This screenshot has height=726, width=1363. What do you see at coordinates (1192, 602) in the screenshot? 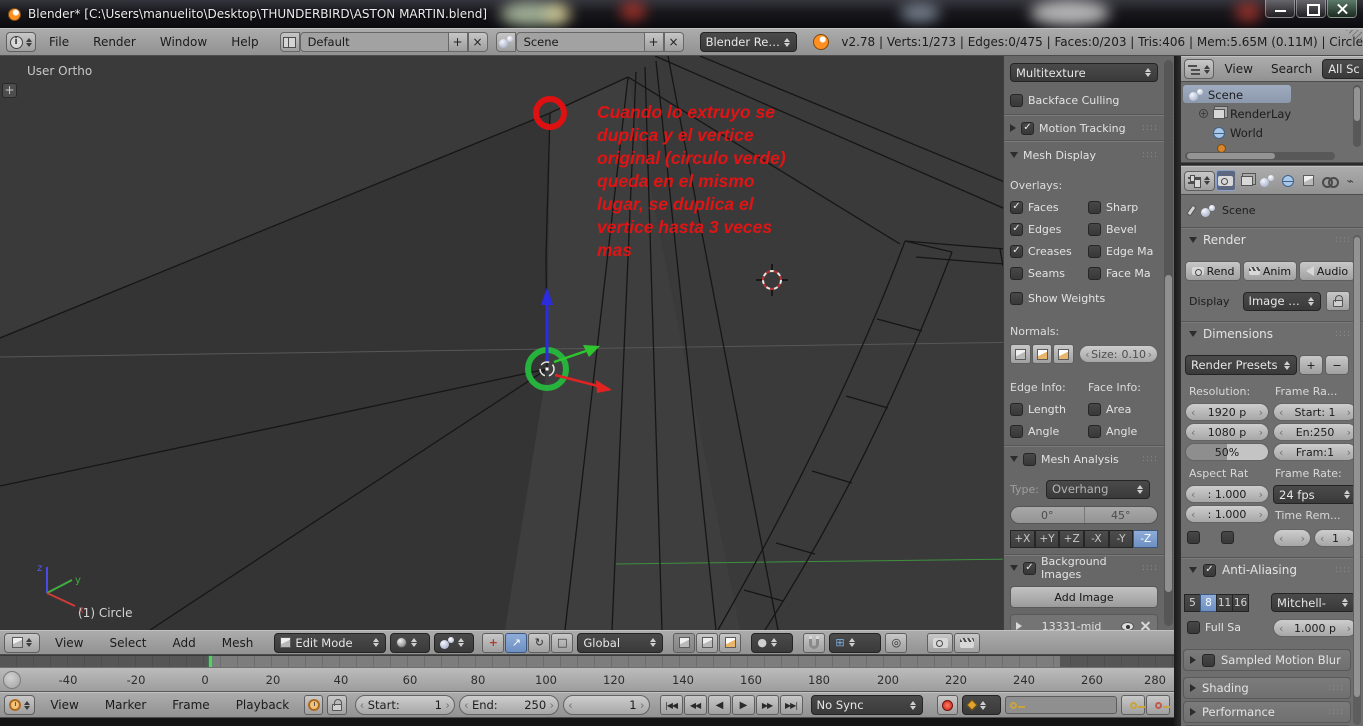
I see `aa-samples-5-button: 5` at bounding box center [1192, 602].